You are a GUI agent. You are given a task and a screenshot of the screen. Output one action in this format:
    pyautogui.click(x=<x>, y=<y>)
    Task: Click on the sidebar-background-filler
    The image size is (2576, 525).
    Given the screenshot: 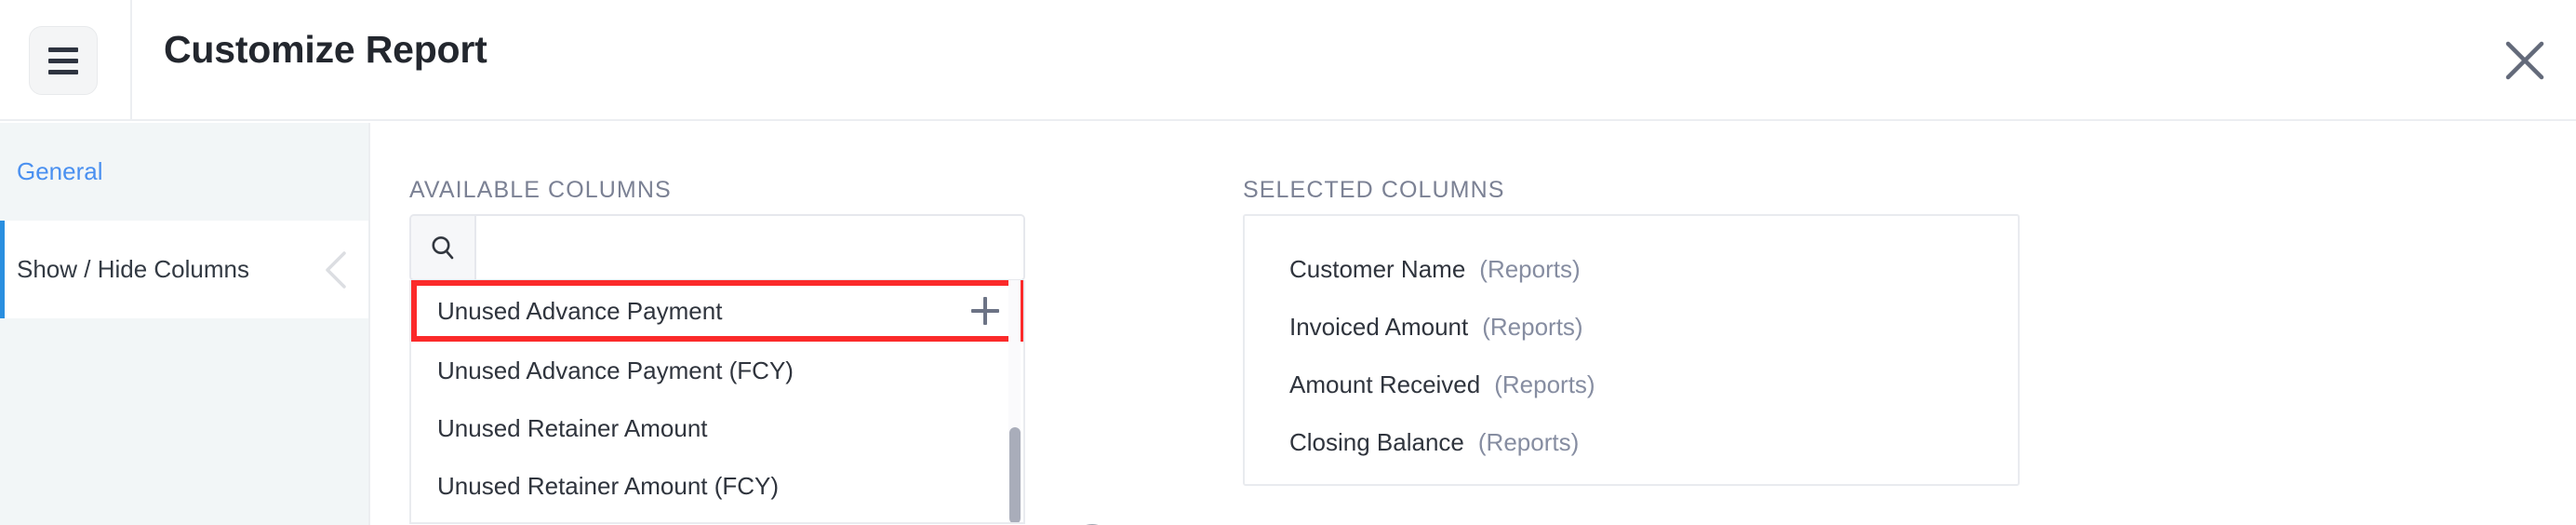 What is the action you would take?
    pyautogui.click(x=185, y=421)
    